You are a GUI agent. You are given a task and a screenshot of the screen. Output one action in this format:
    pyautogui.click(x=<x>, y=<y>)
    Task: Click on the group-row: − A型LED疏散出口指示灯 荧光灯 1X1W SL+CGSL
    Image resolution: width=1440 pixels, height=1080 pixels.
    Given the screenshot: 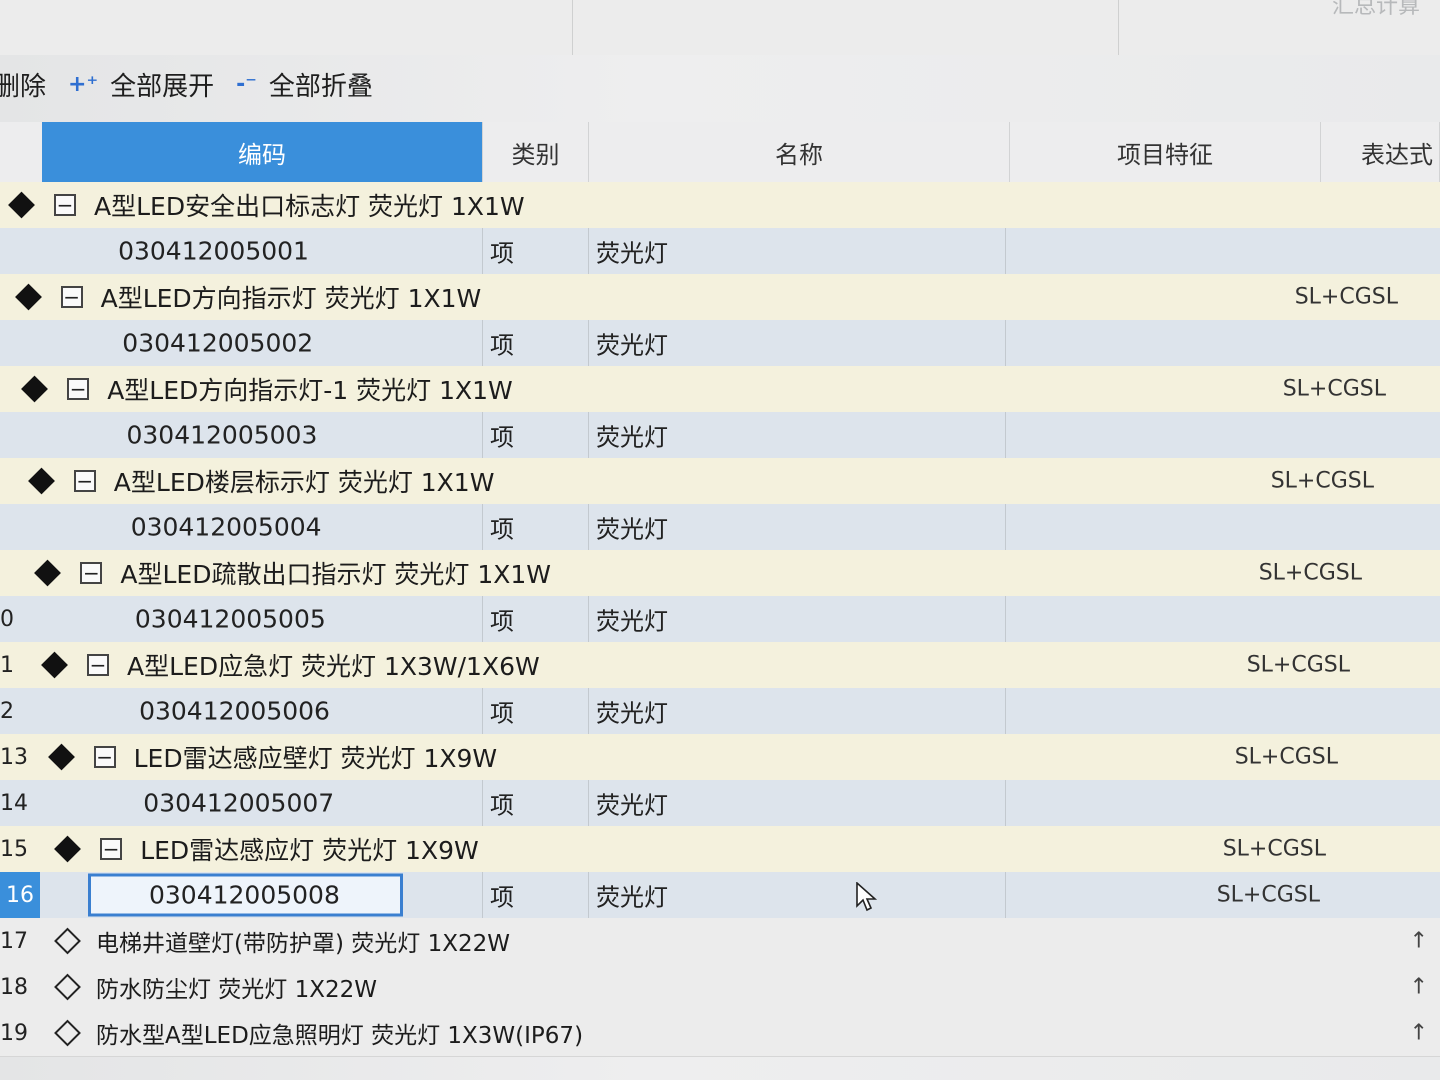 What is the action you would take?
    pyautogui.click(x=720, y=573)
    